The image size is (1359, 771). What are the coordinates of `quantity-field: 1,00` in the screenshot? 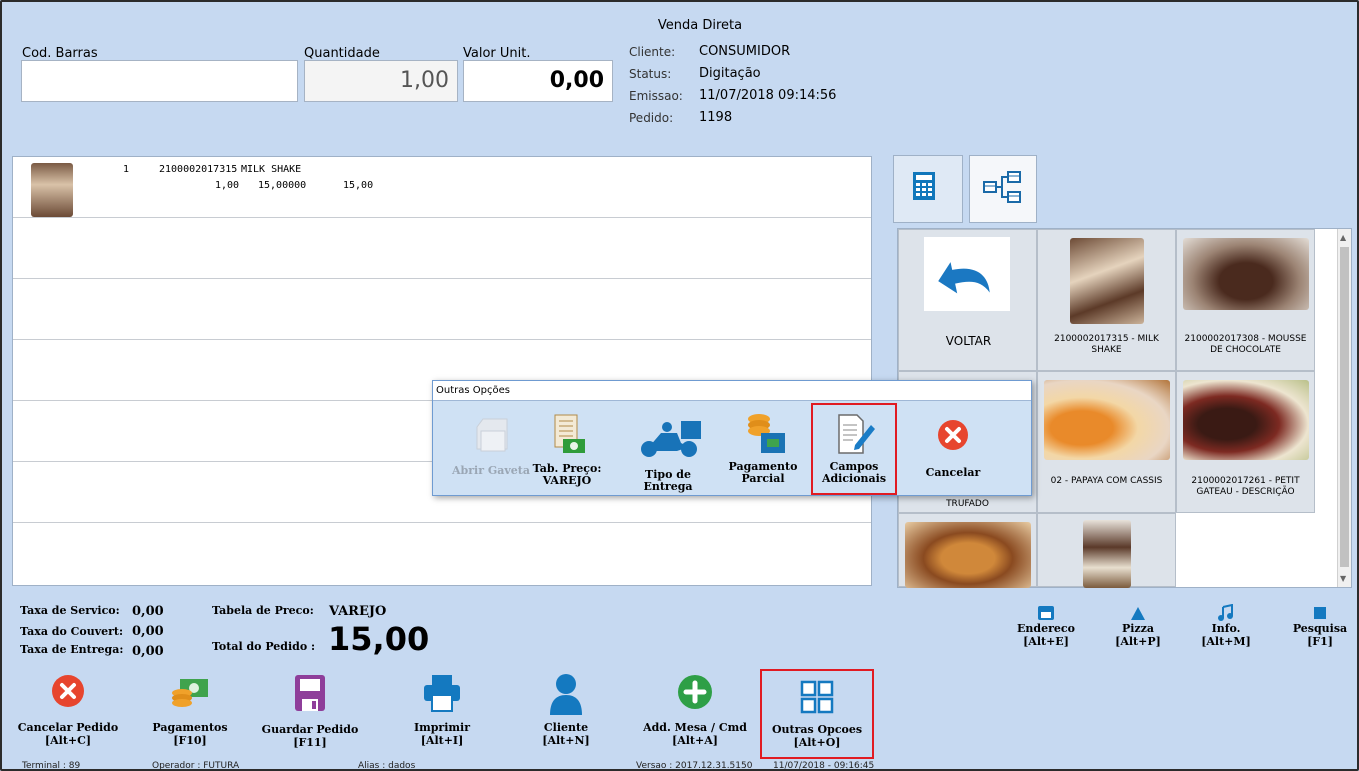 It's located at (381, 81).